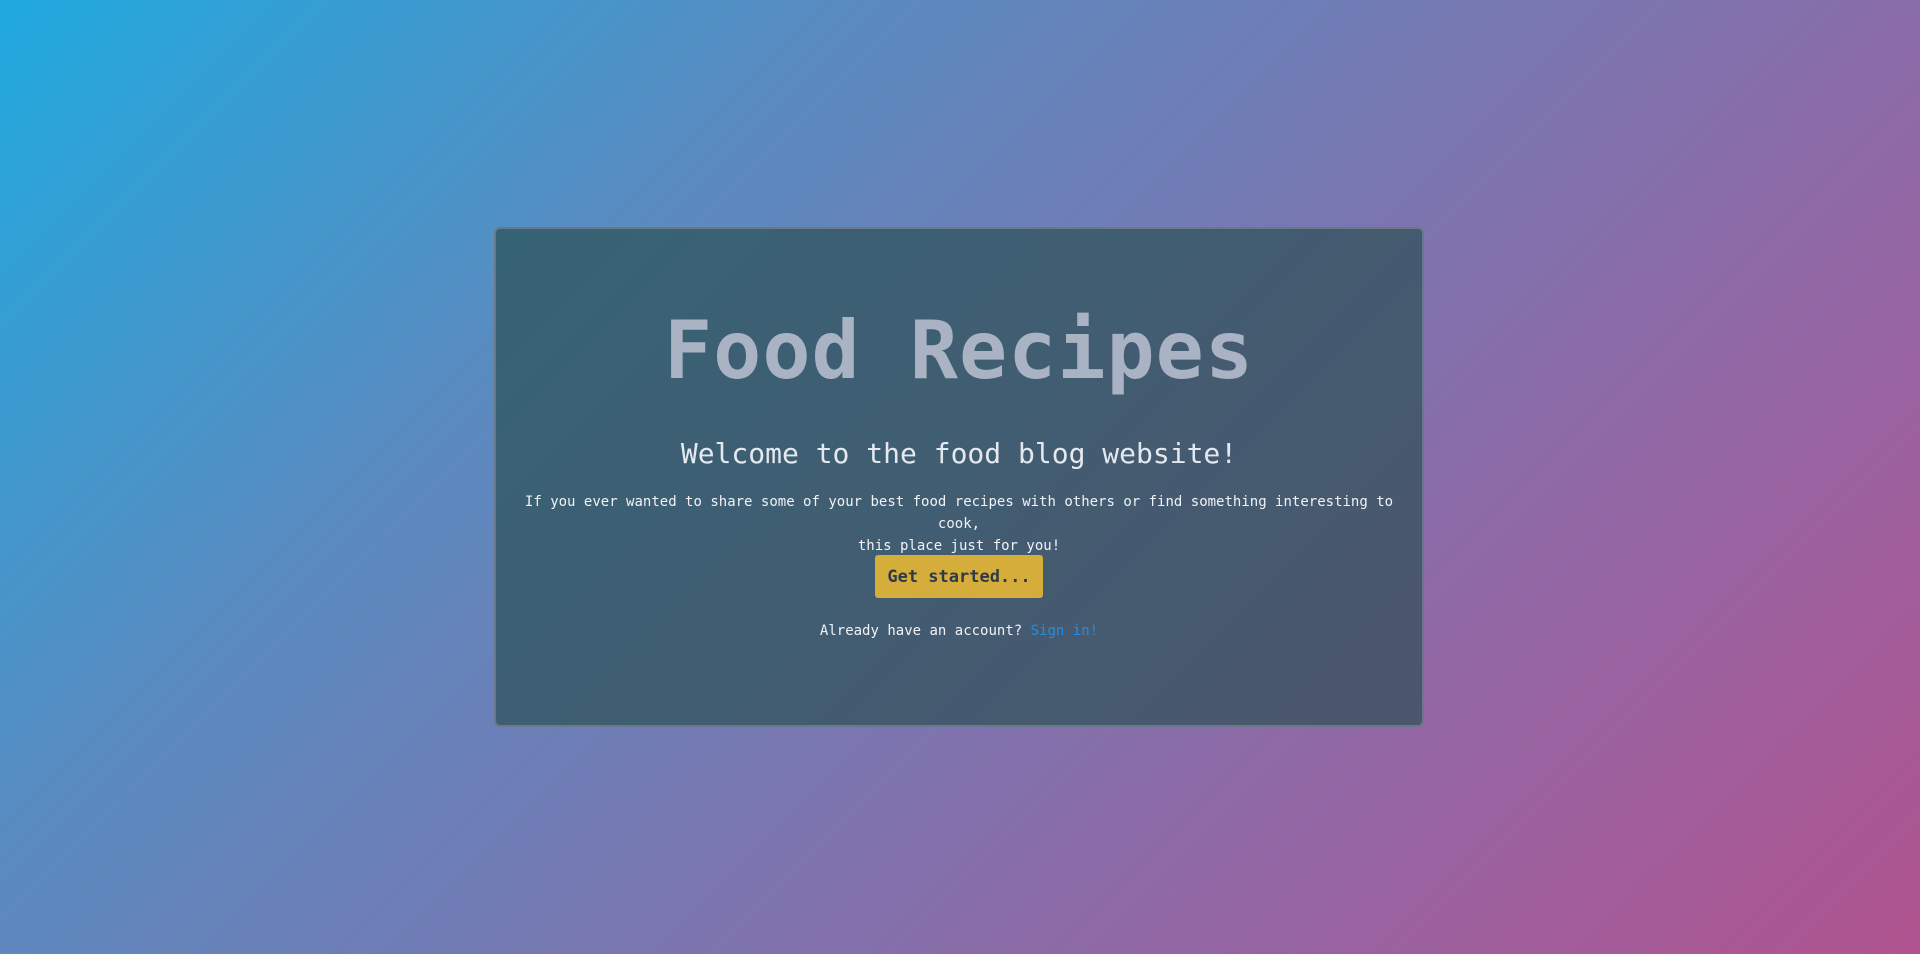 The height and width of the screenshot is (954, 1920). What do you see at coordinates (1064, 631) in the screenshot?
I see `signin-link: Sign in!` at bounding box center [1064, 631].